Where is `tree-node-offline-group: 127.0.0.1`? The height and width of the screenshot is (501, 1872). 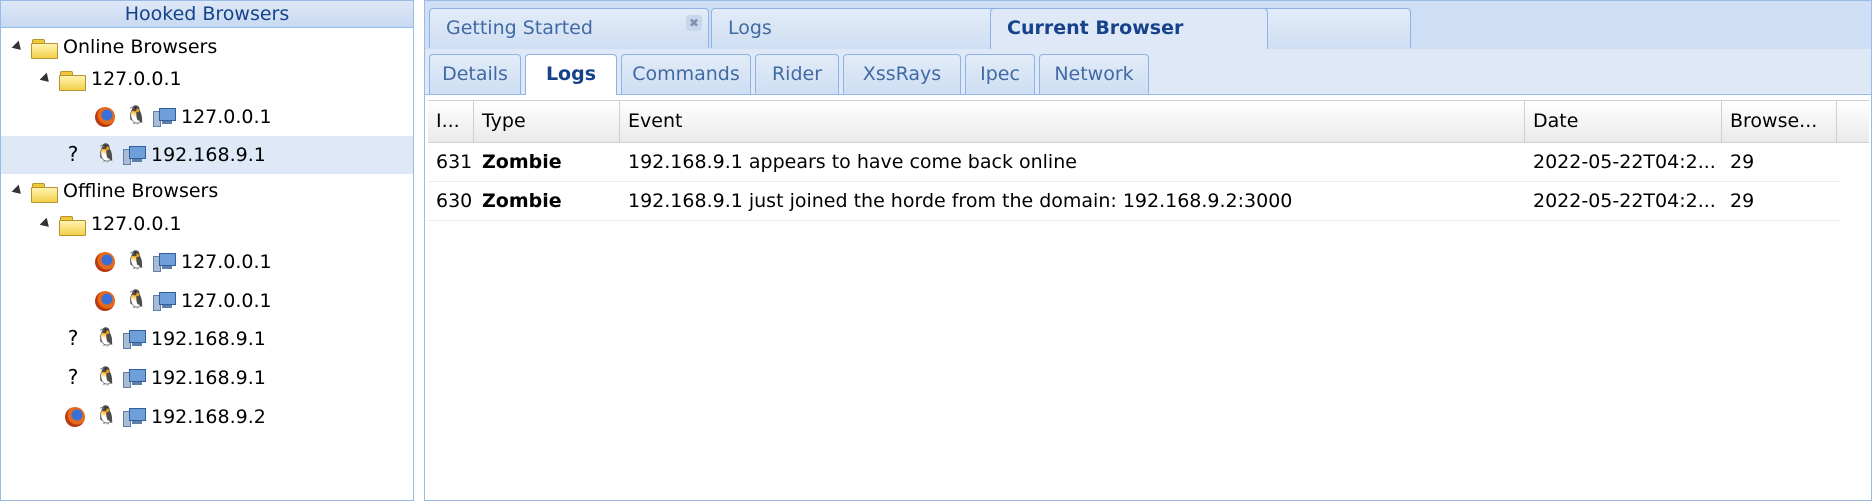 tree-node-offline-group: 127.0.0.1 is located at coordinates (207, 224).